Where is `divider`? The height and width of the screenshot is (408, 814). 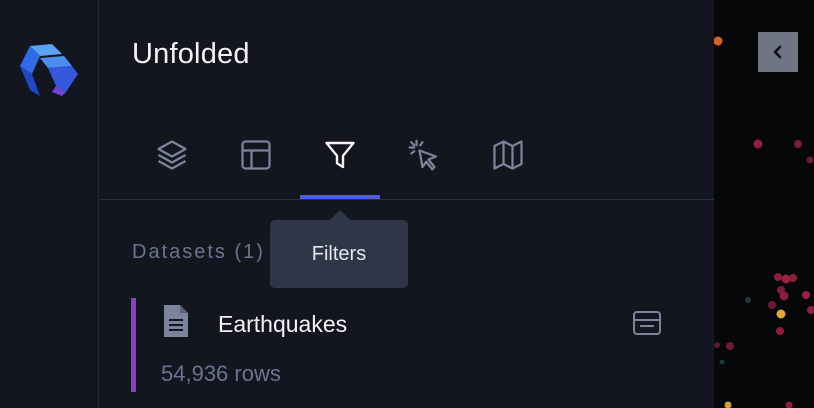 divider is located at coordinates (406, 199).